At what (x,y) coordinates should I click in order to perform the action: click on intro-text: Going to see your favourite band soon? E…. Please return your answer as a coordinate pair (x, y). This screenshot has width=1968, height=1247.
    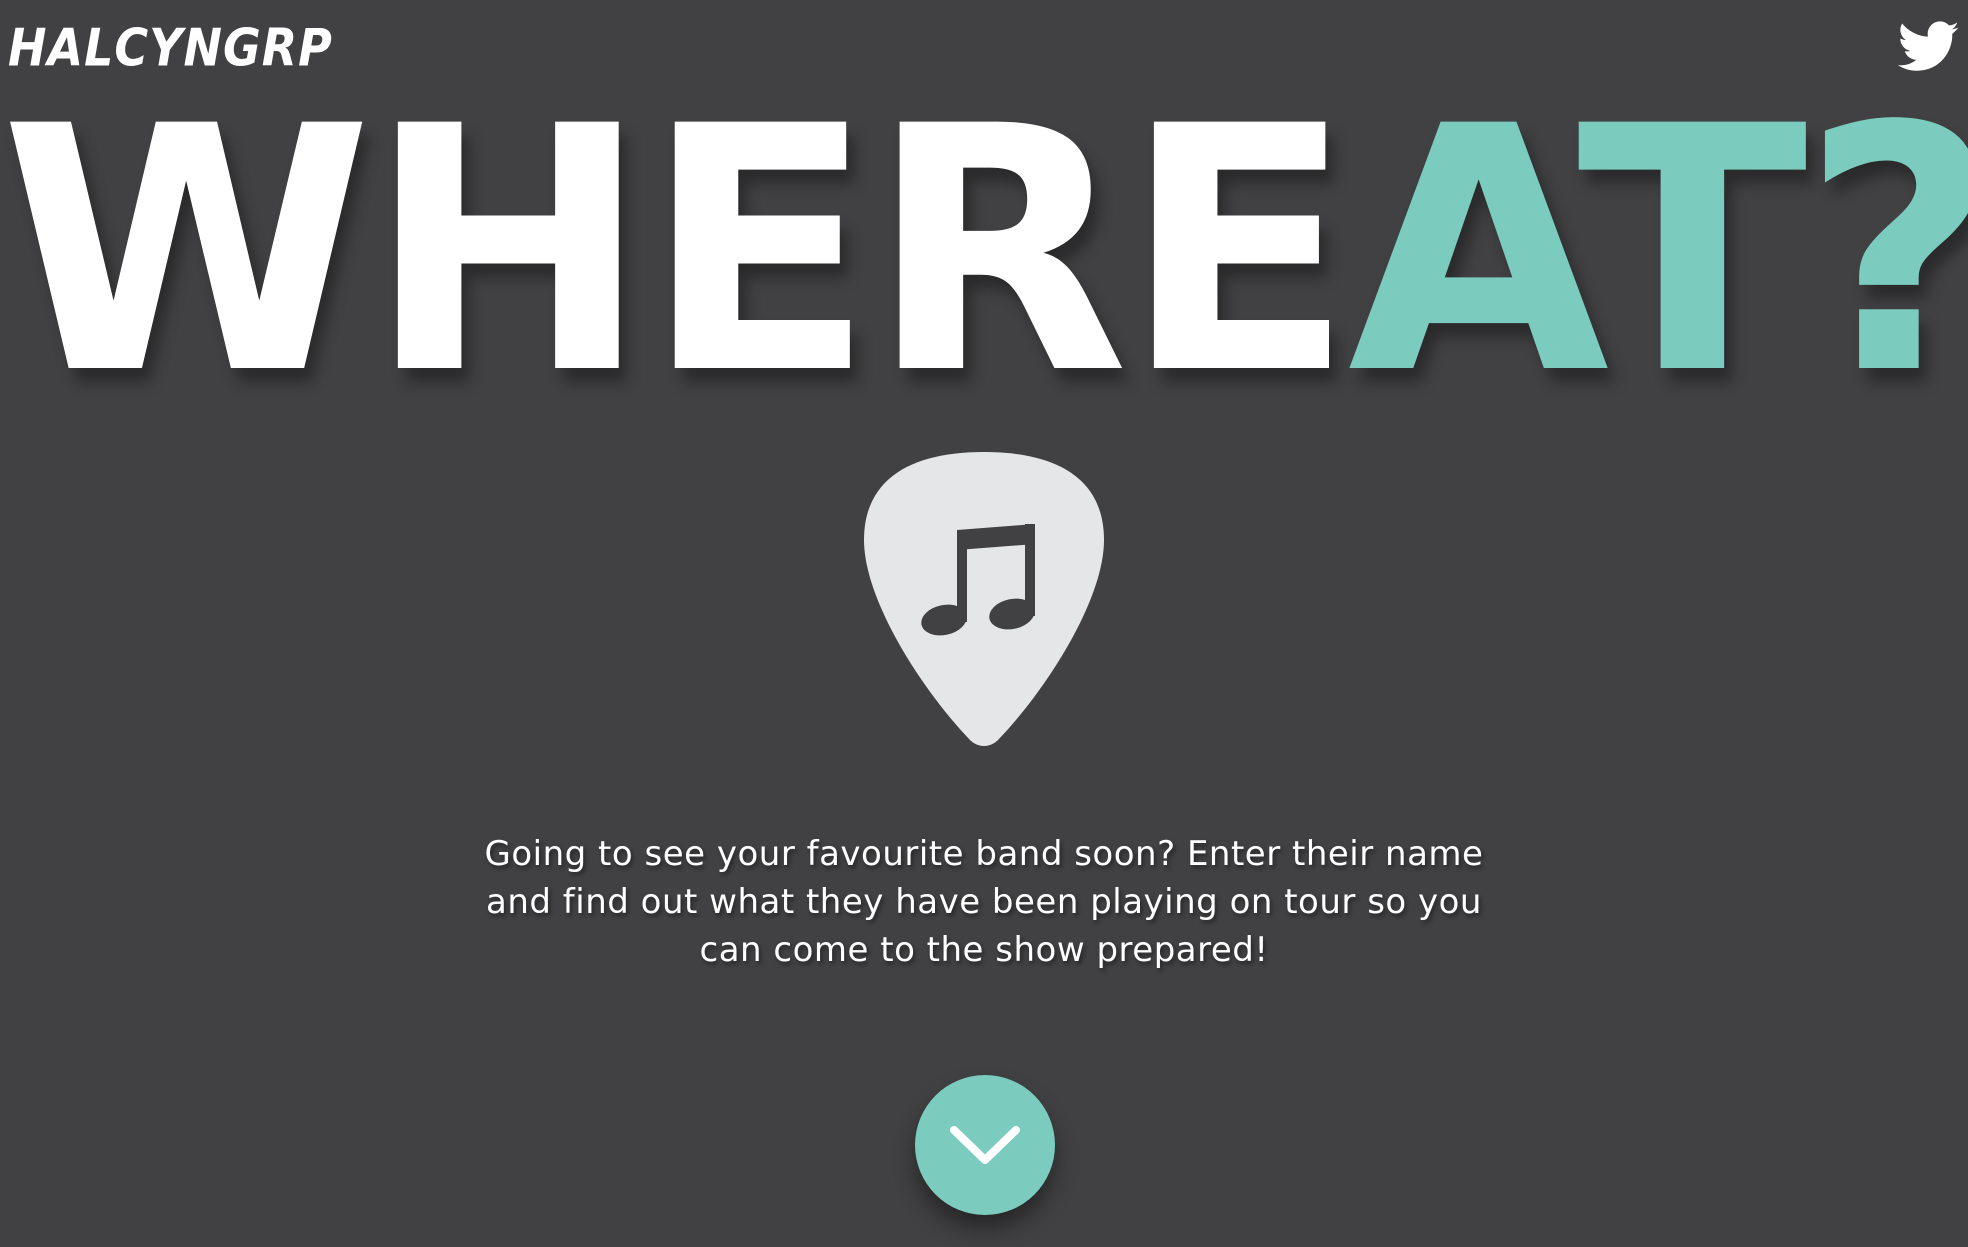
    Looking at the image, I should click on (984, 902).